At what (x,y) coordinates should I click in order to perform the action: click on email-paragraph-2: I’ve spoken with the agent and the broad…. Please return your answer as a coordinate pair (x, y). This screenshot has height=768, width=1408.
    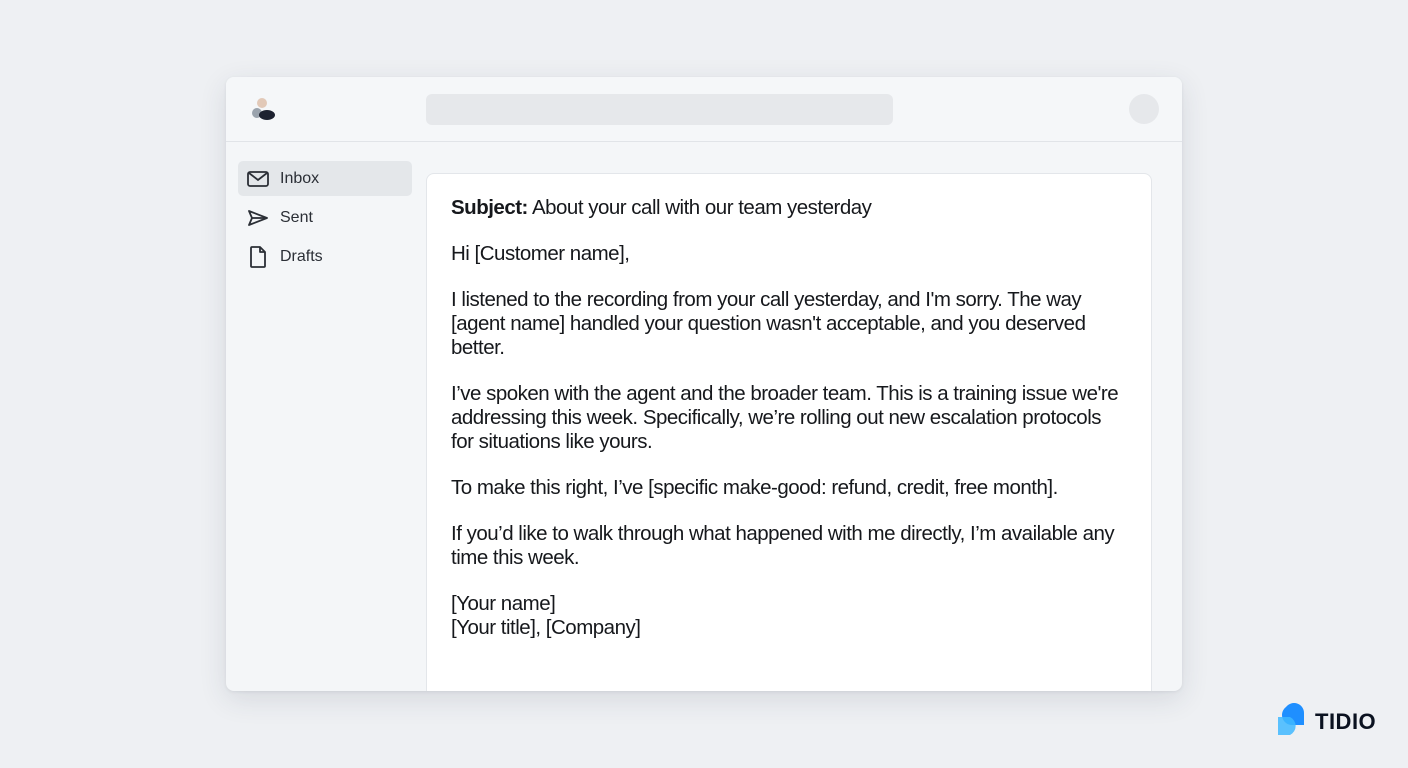
    Looking at the image, I should click on (785, 417).